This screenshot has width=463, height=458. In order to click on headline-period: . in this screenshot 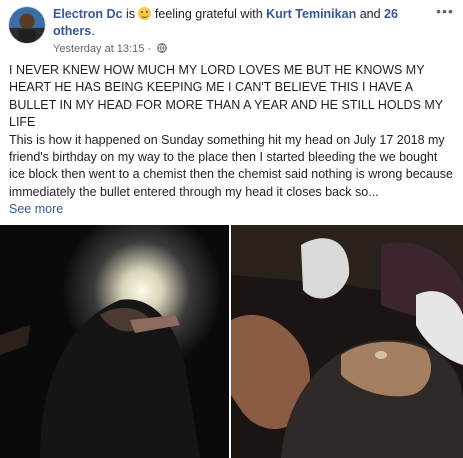, I will do `click(93, 31)`.